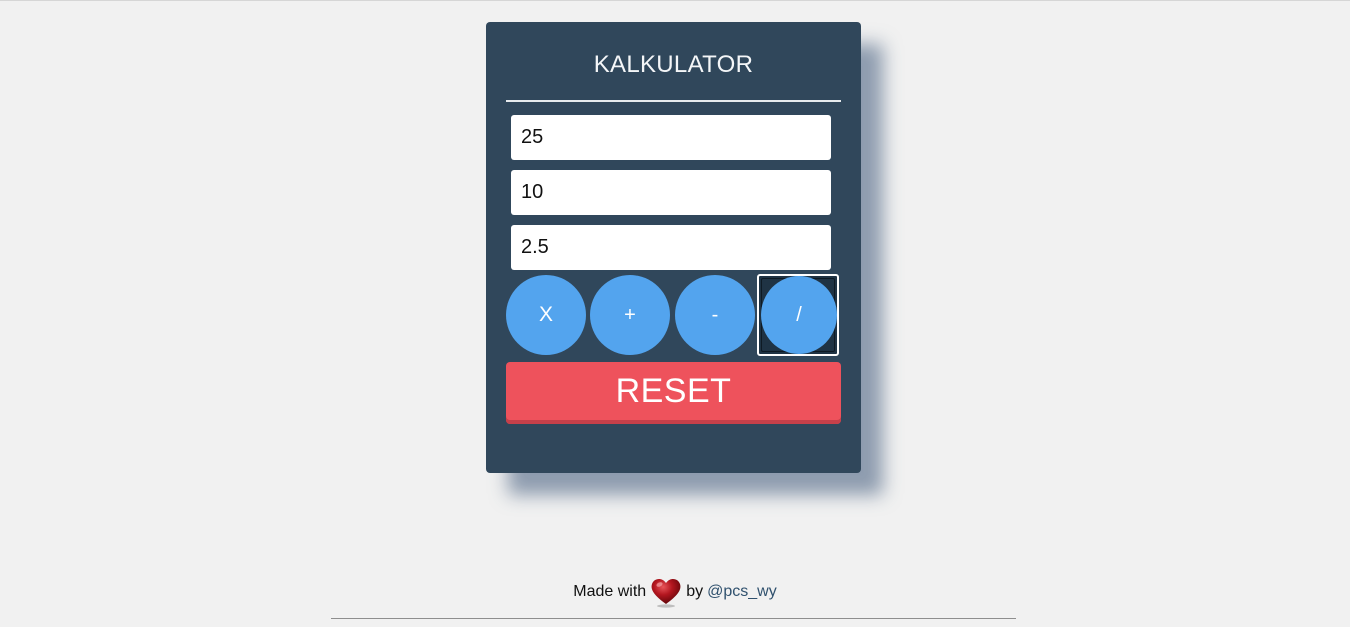 The width and height of the screenshot is (1350, 627). What do you see at coordinates (546, 315) in the screenshot?
I see `multiply-button: X` at bounding box center [546, 315].